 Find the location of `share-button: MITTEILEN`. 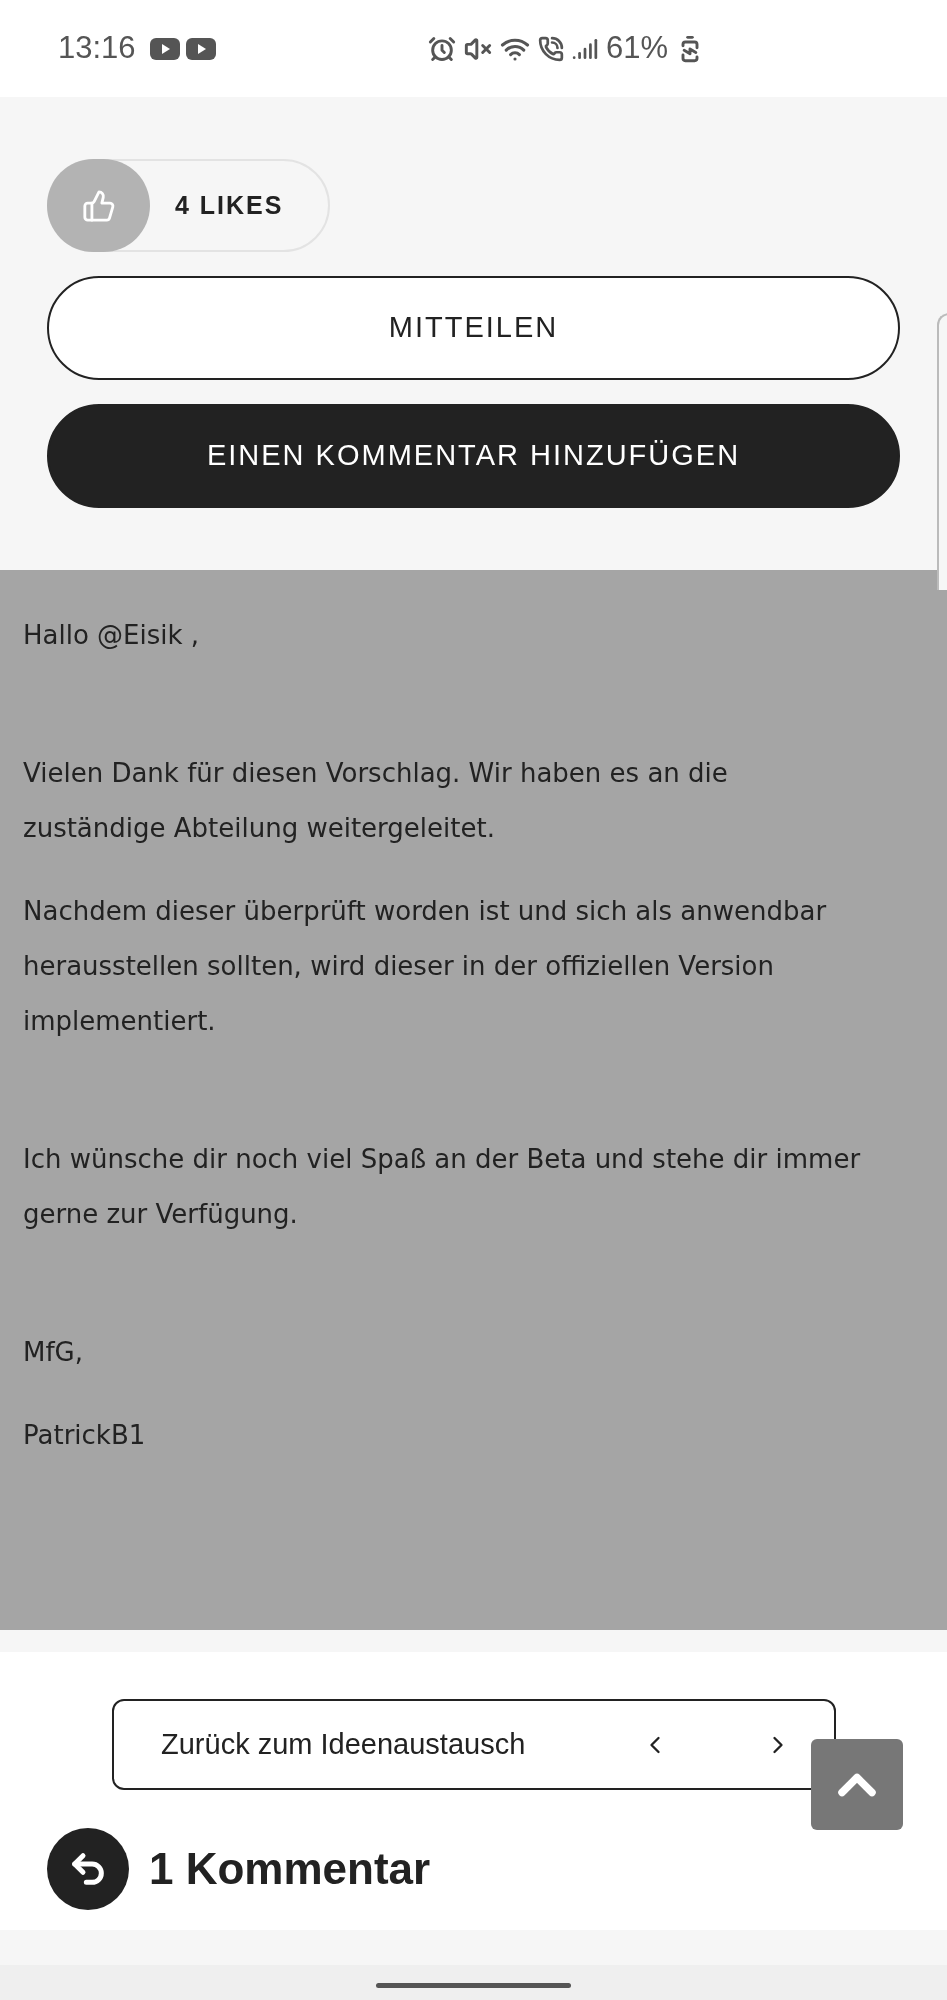

share-button: MITTEILEN is located at coordinates (473, 328).